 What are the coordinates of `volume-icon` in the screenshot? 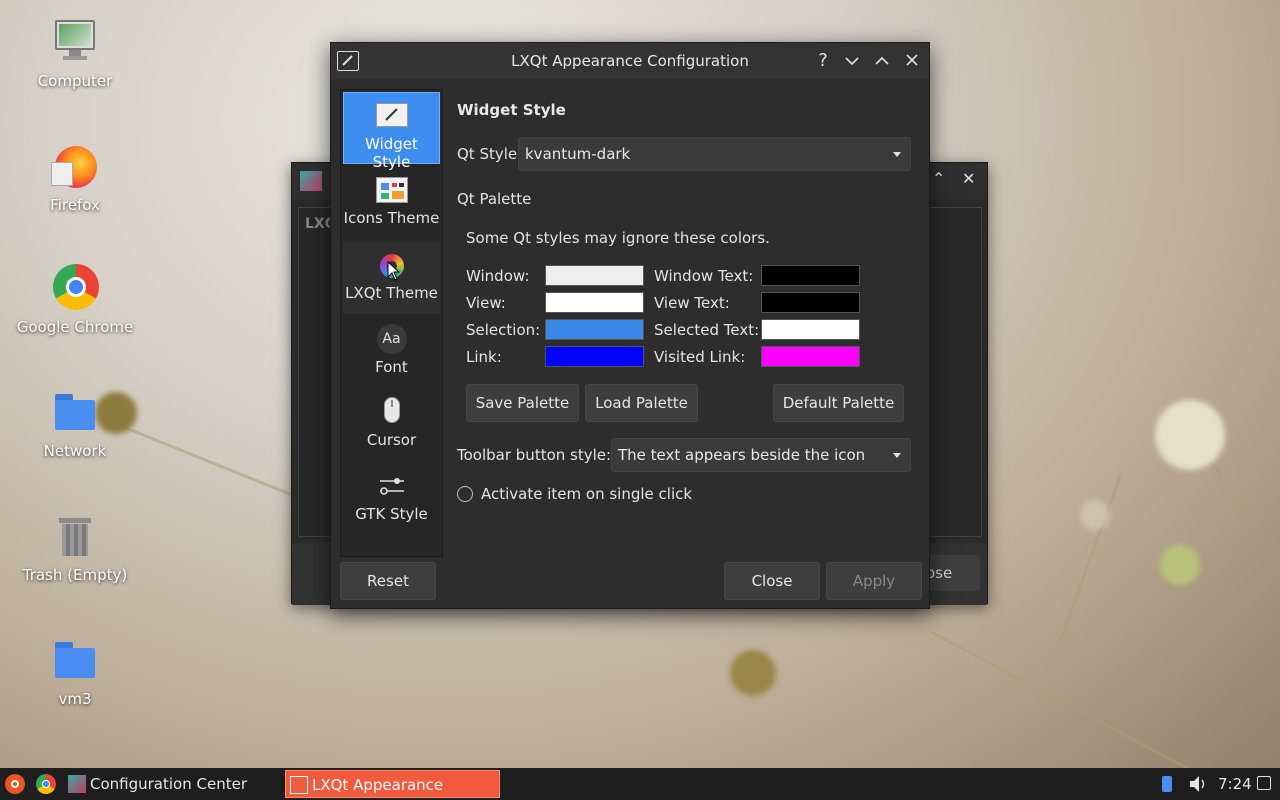 It's located at (1198, 784).